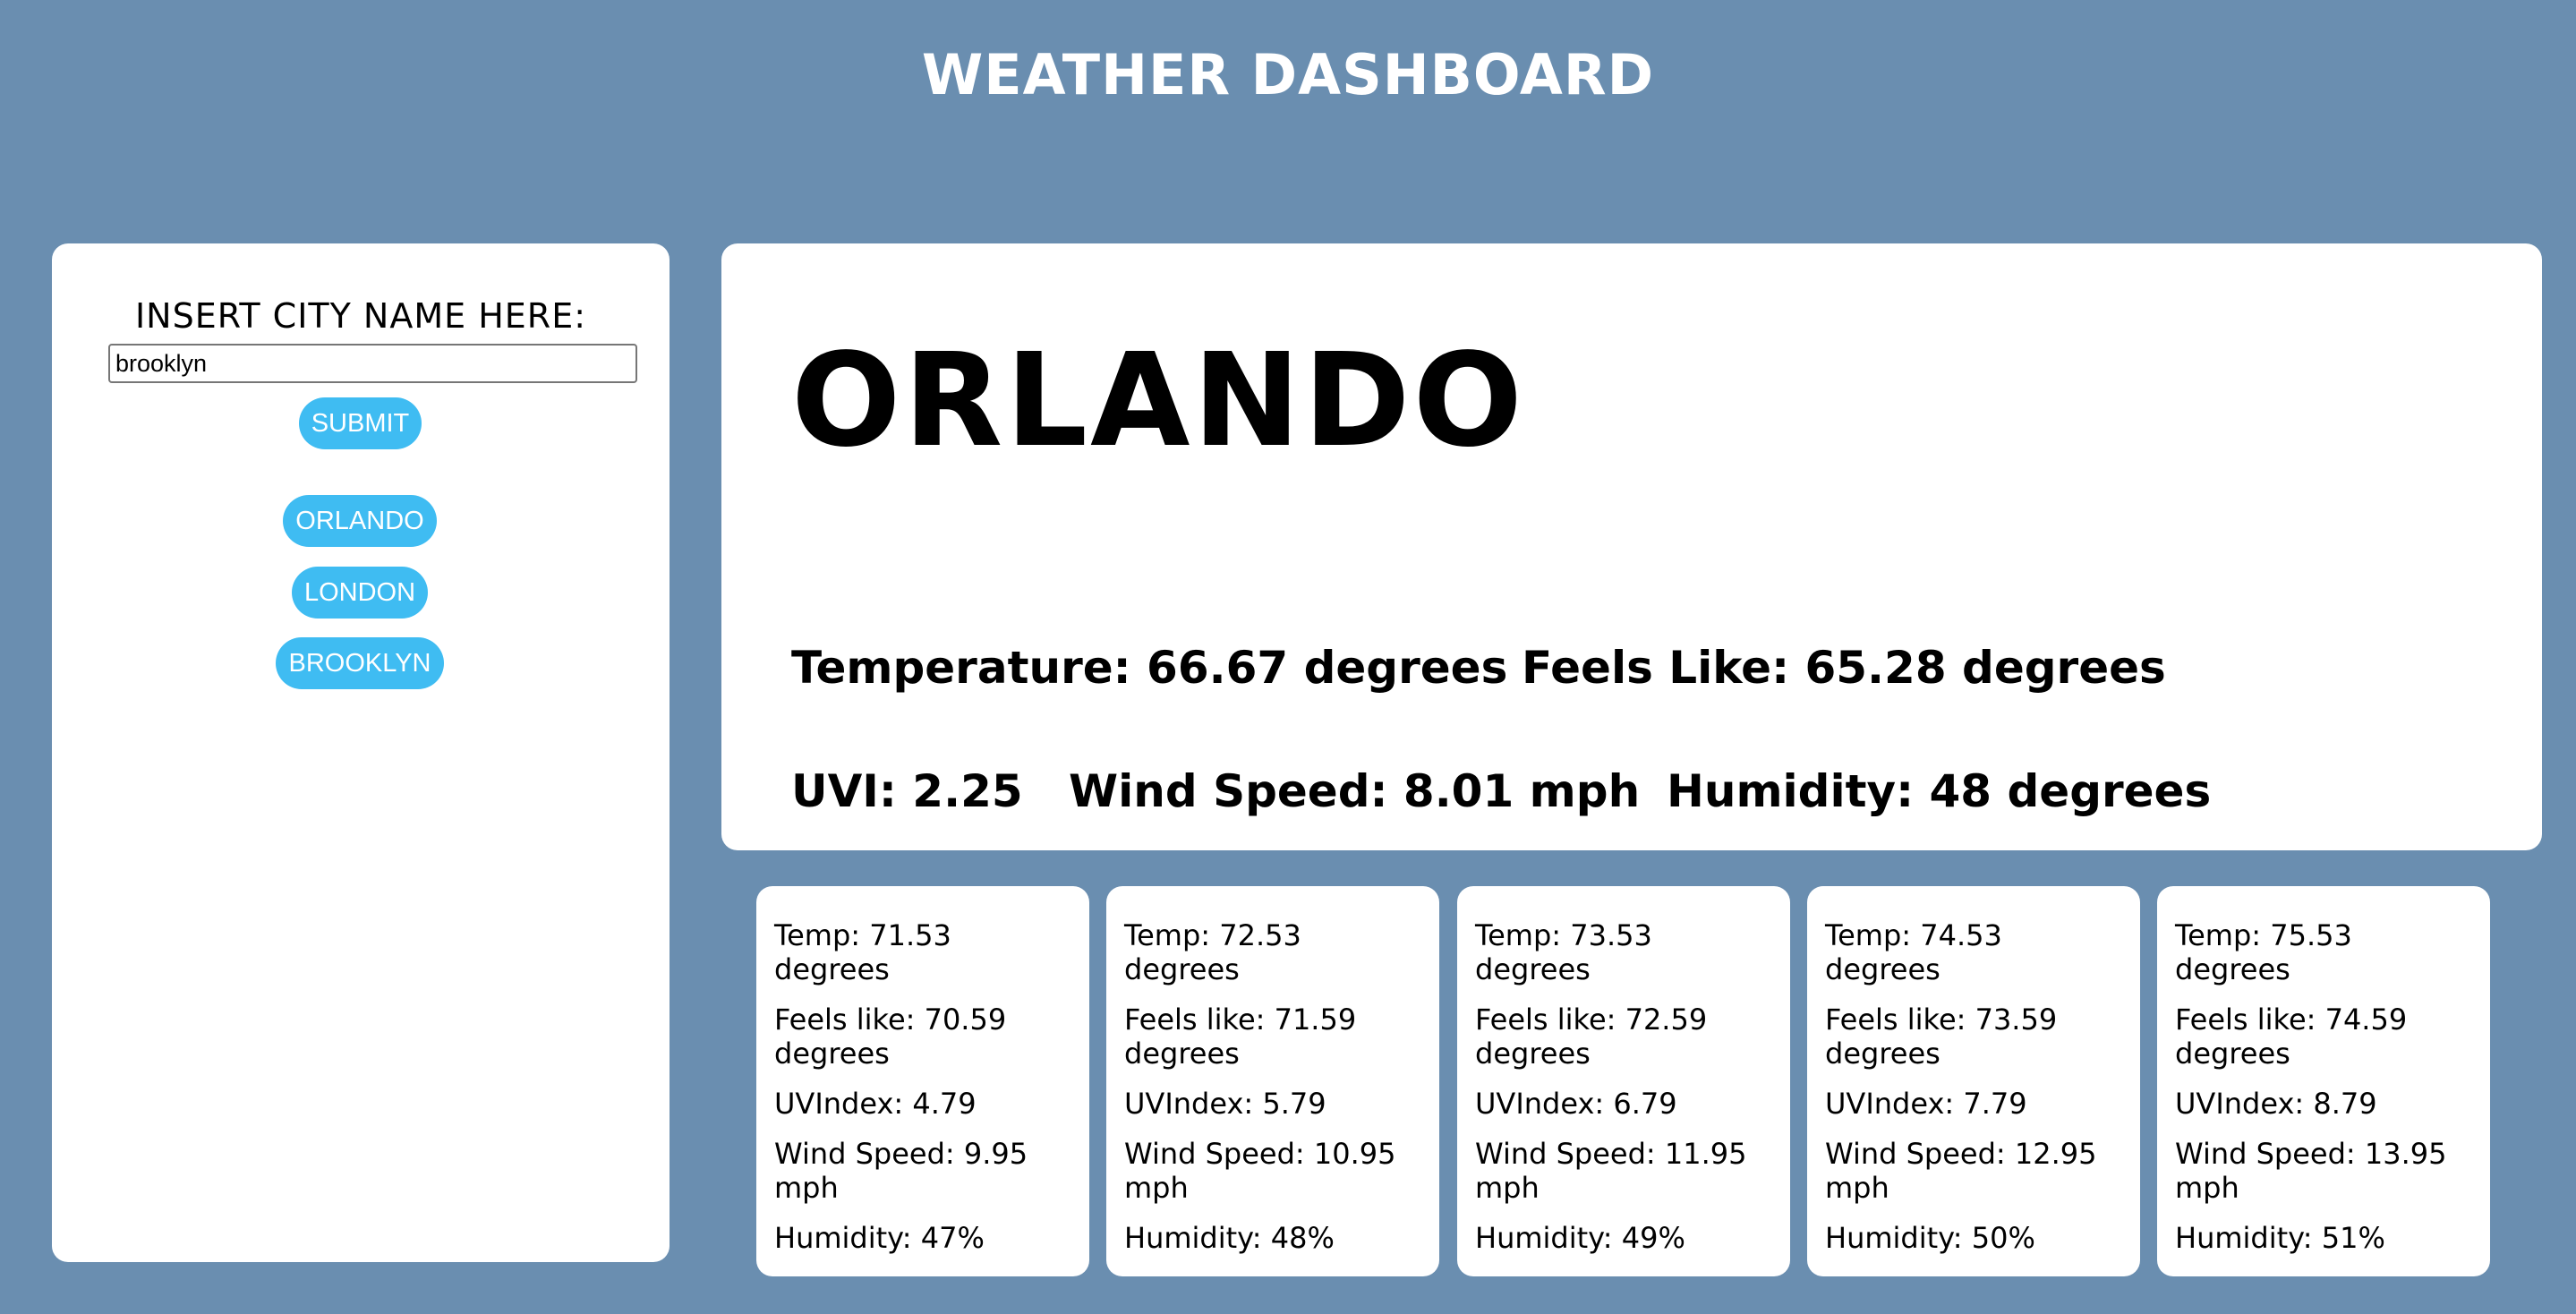 The image size is (2576, 1314). I want to click on history-button-london: LONDON, so click(360, 593).